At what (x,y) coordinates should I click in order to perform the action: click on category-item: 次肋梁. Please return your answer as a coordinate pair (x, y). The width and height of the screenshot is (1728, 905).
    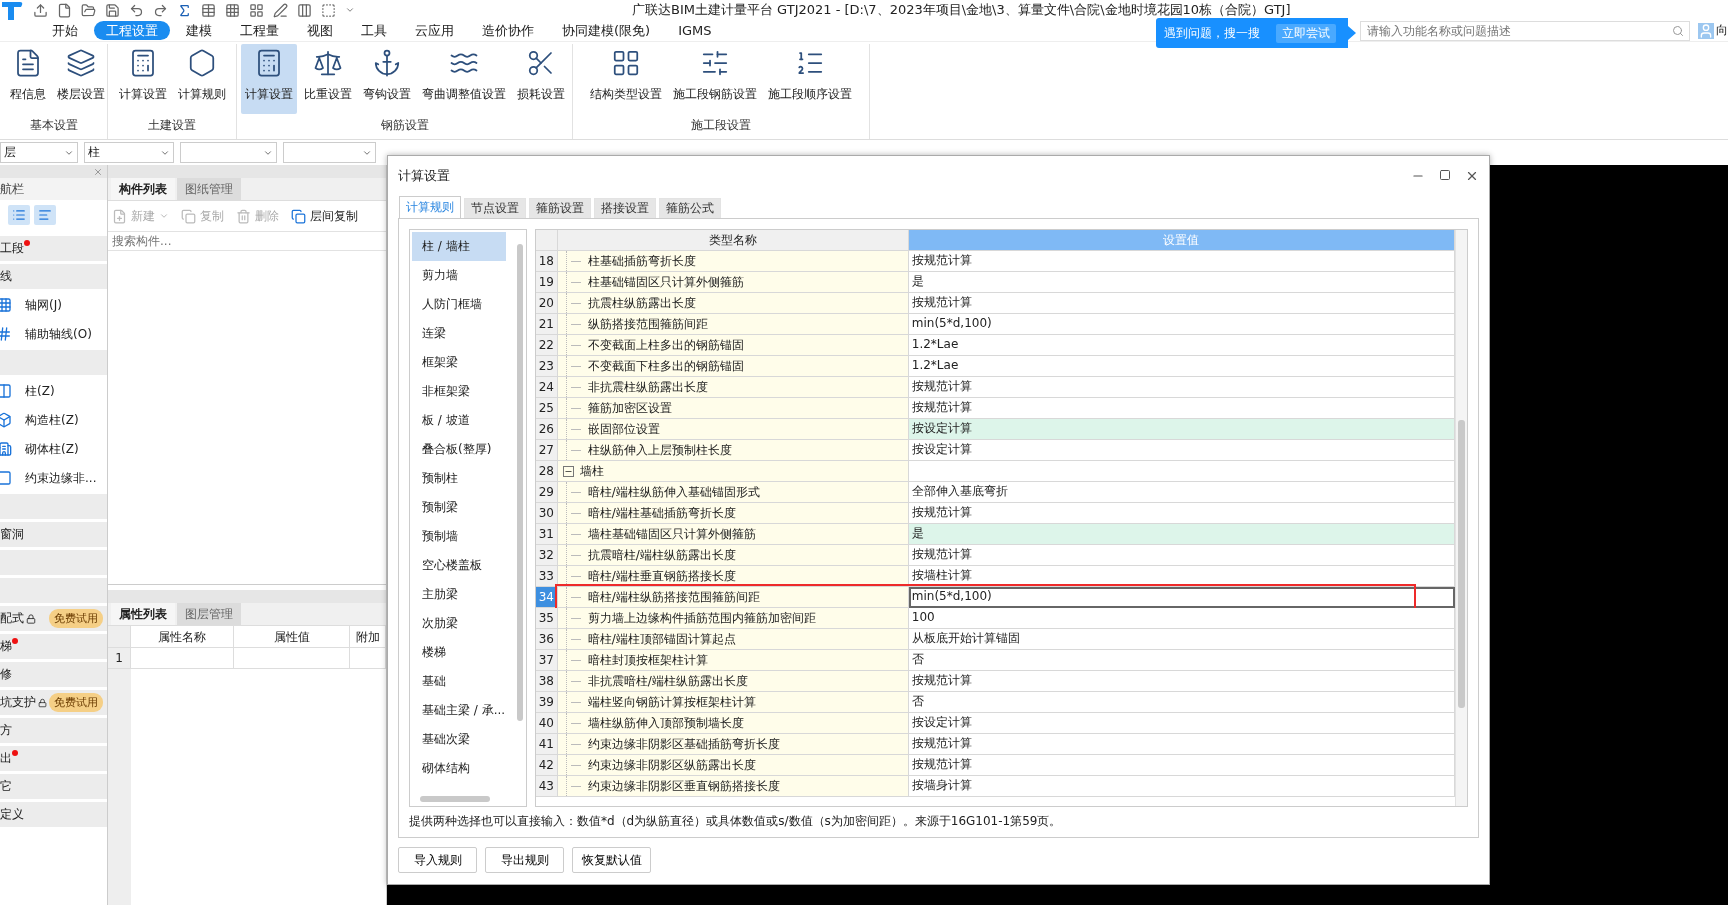
    Looking at the image, I should click on (459, 623).